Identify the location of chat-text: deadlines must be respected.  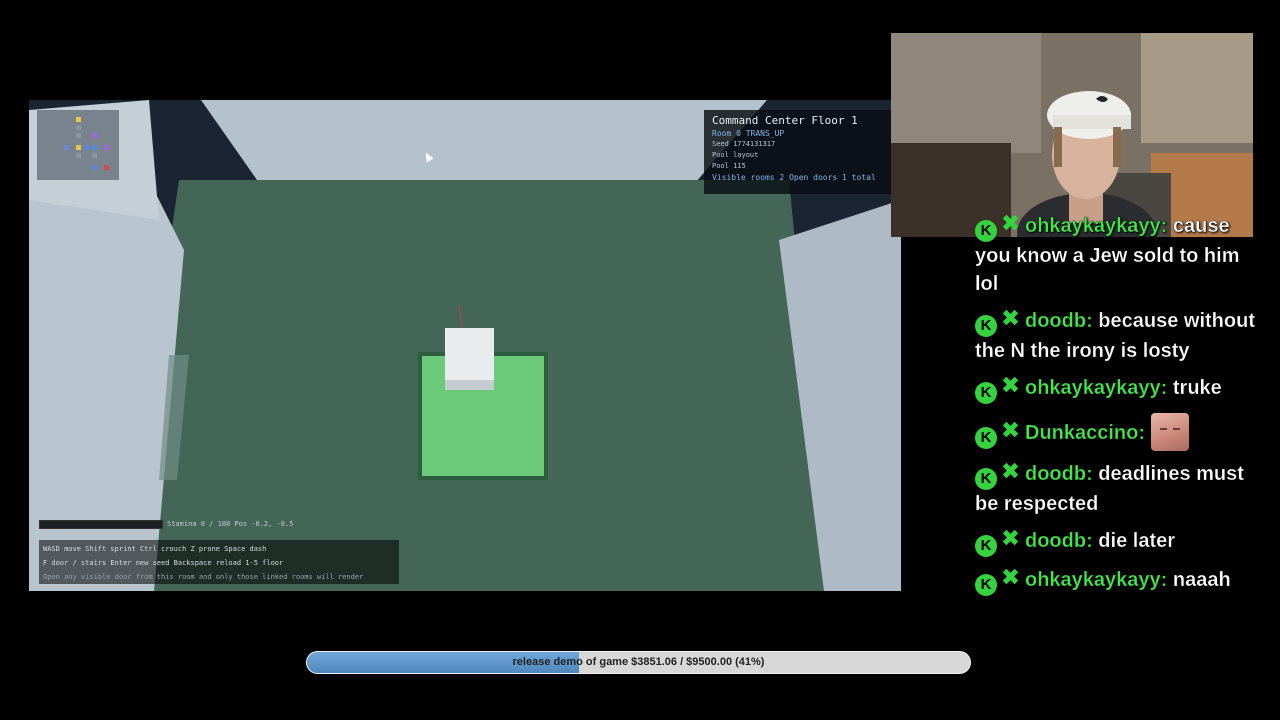
(1109, 489).